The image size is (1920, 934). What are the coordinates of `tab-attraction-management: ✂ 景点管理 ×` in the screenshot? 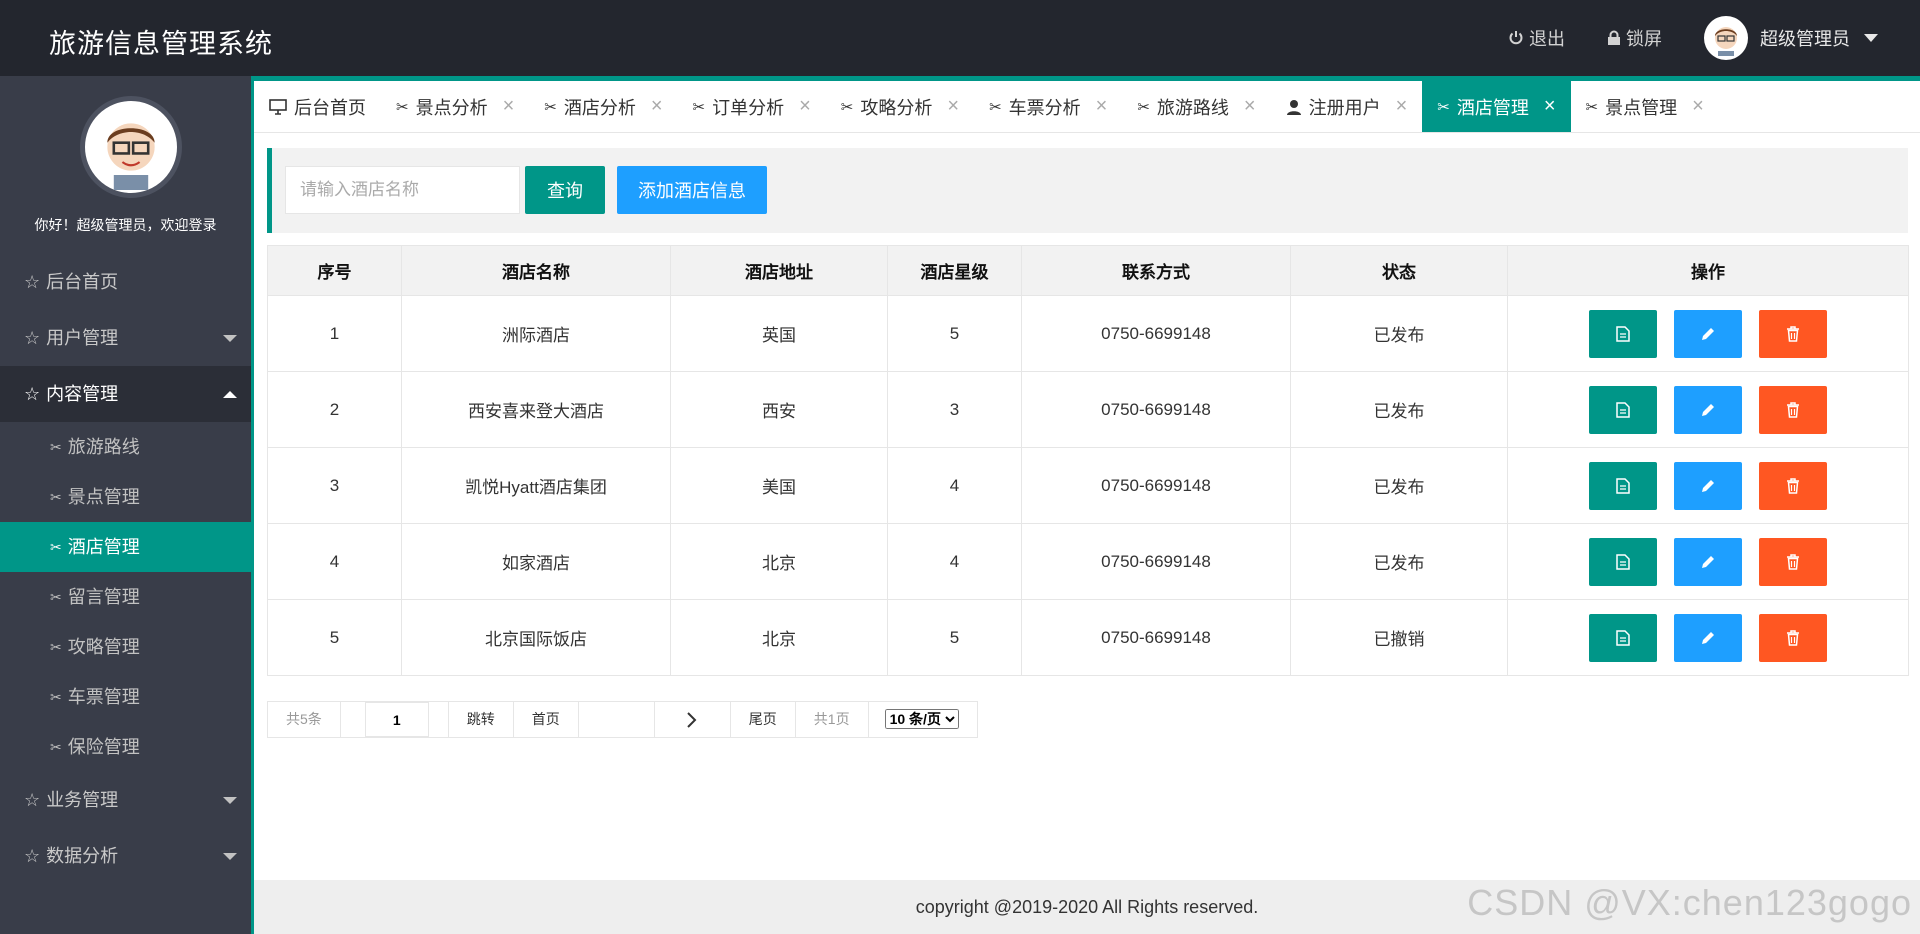 It's located at (1645, 106).